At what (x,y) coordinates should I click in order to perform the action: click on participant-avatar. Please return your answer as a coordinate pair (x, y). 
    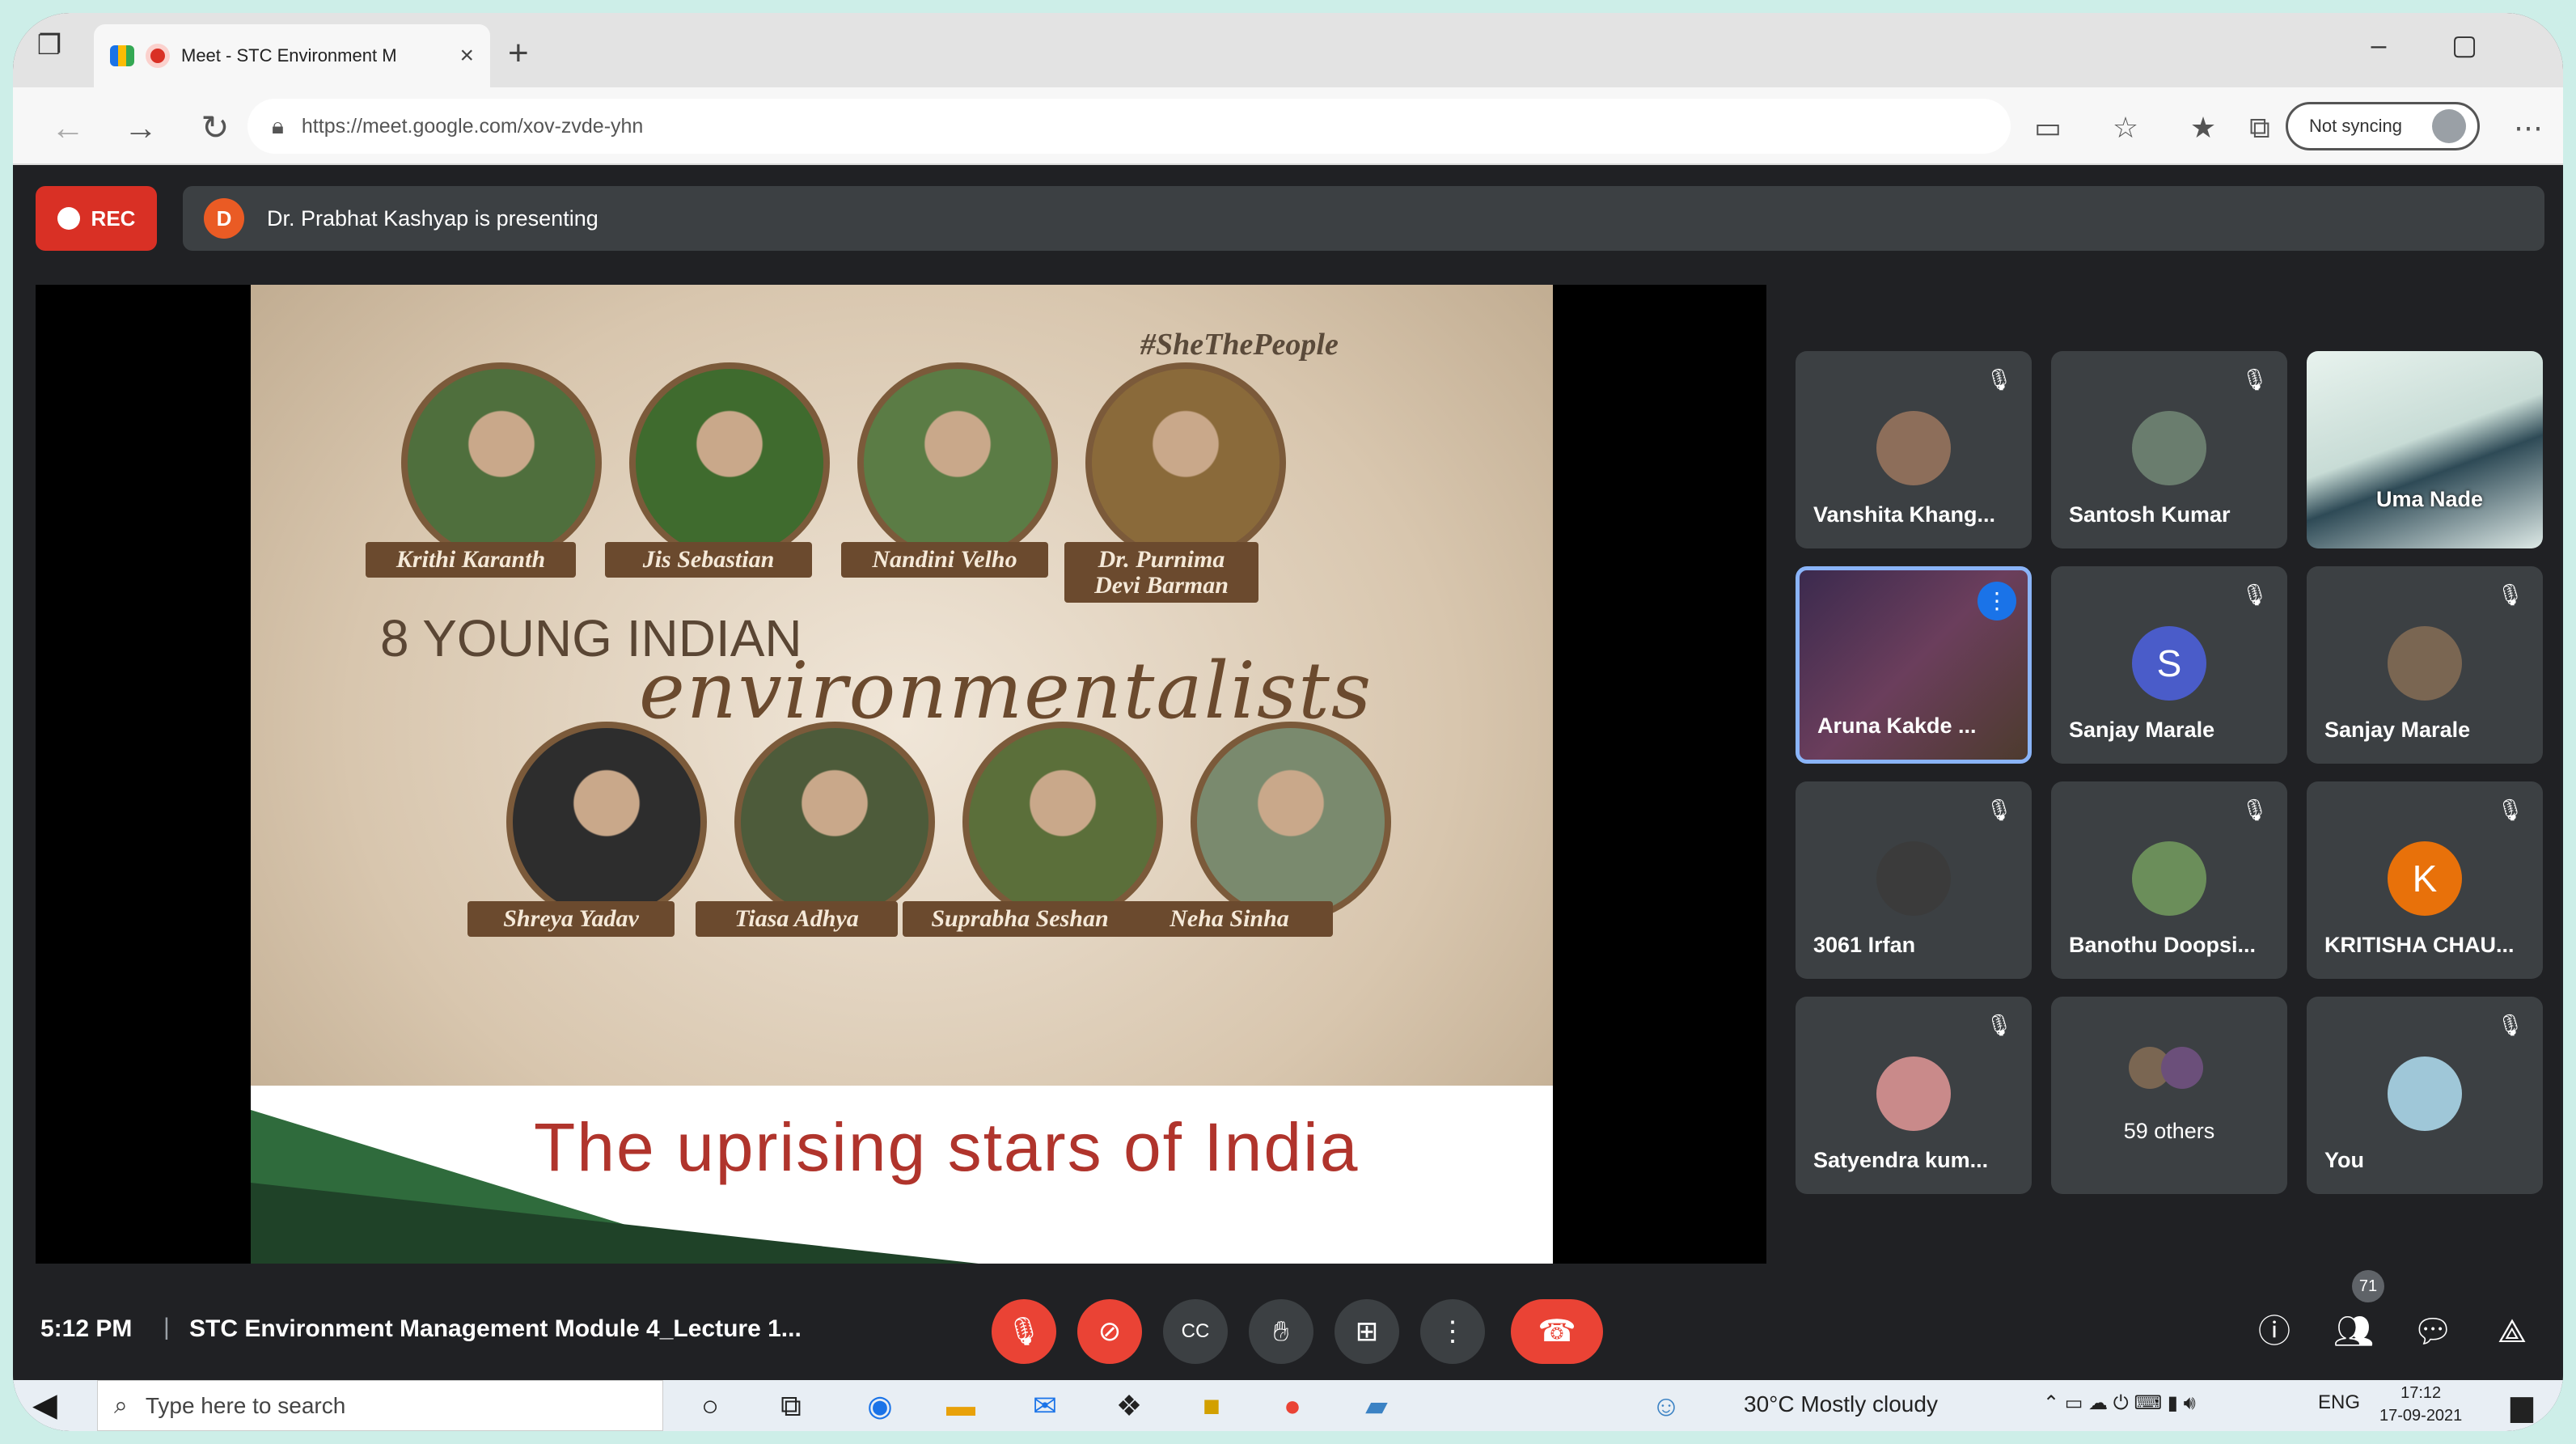
    Looking at the image, I should click on (2169, 878).